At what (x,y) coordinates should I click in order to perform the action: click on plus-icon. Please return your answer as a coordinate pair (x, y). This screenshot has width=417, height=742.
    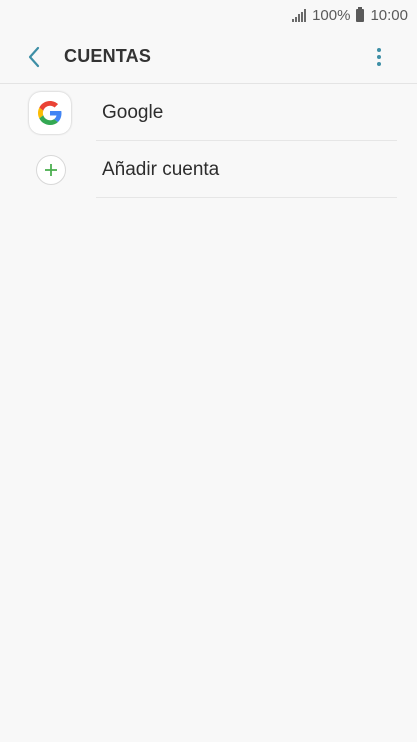
    Looking at the image, I should click on (51, 169).